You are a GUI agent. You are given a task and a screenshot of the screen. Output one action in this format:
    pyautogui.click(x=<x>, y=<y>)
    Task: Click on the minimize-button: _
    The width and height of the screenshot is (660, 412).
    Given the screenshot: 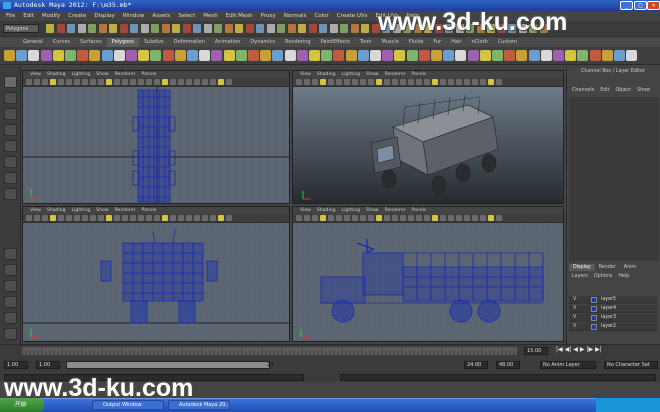 What is the action you would take?
    pyautogui.click(x=626, y=5)
    